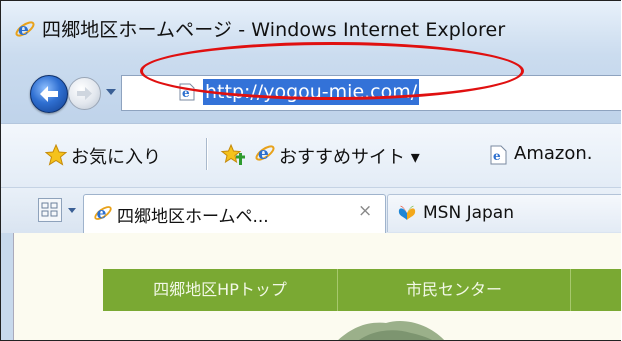 This screenshot has height=341, width=622. What do you see at coordinates (407, 212) in the screenshot?
I see `msn-butterfly-icon` at bounding box center [407, 212].